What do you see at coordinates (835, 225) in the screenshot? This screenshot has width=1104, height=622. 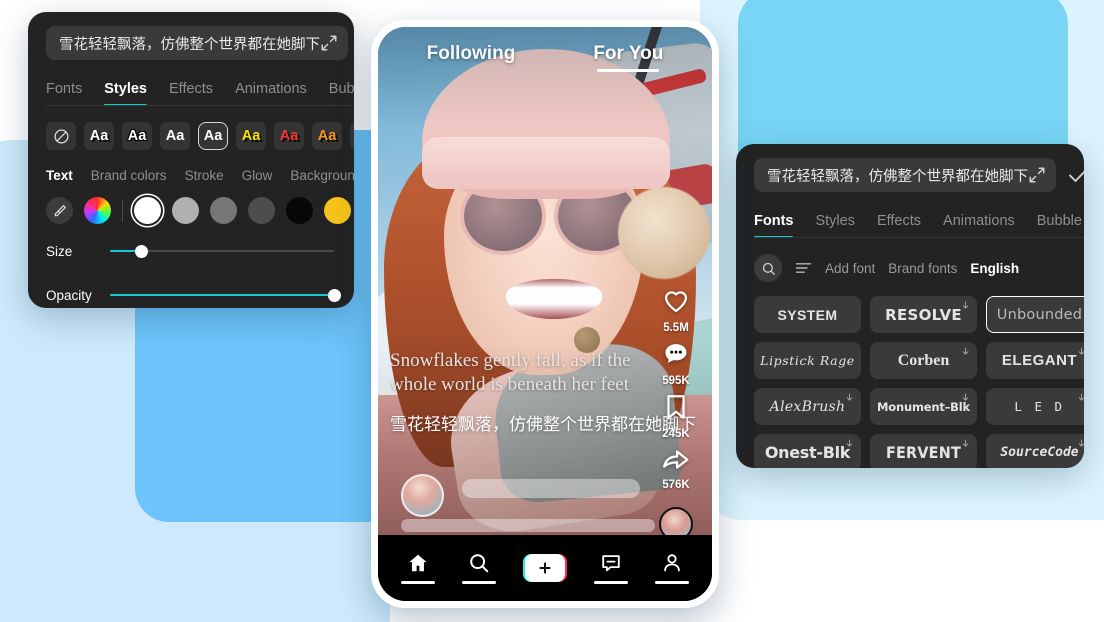 I see `fonts-tab-styles: Styles` at bounding box center [835, 225].